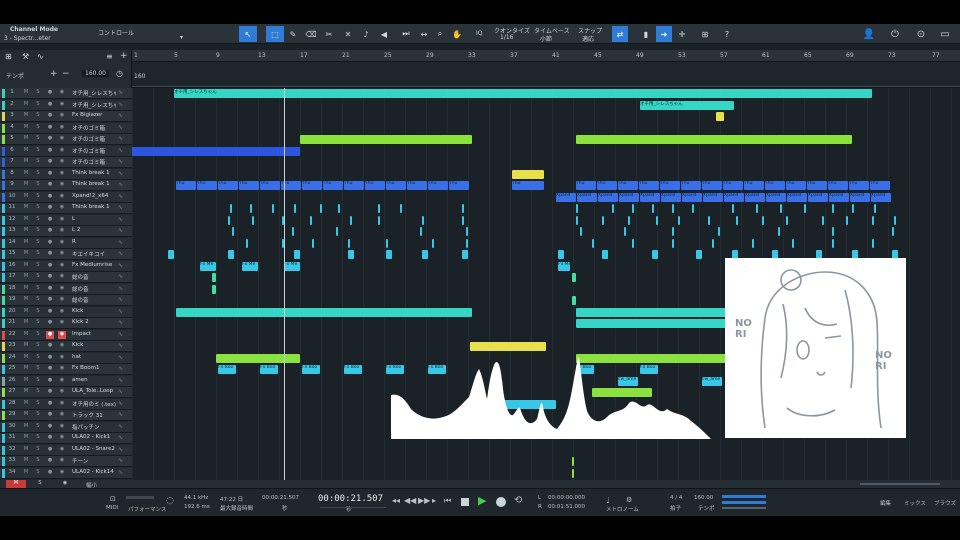  Describe the element at coordinates (66, 438) in the screenshot. I see `track-row: 31 M S ● ◉ ULA02 - Kick1 ∿` at that location.